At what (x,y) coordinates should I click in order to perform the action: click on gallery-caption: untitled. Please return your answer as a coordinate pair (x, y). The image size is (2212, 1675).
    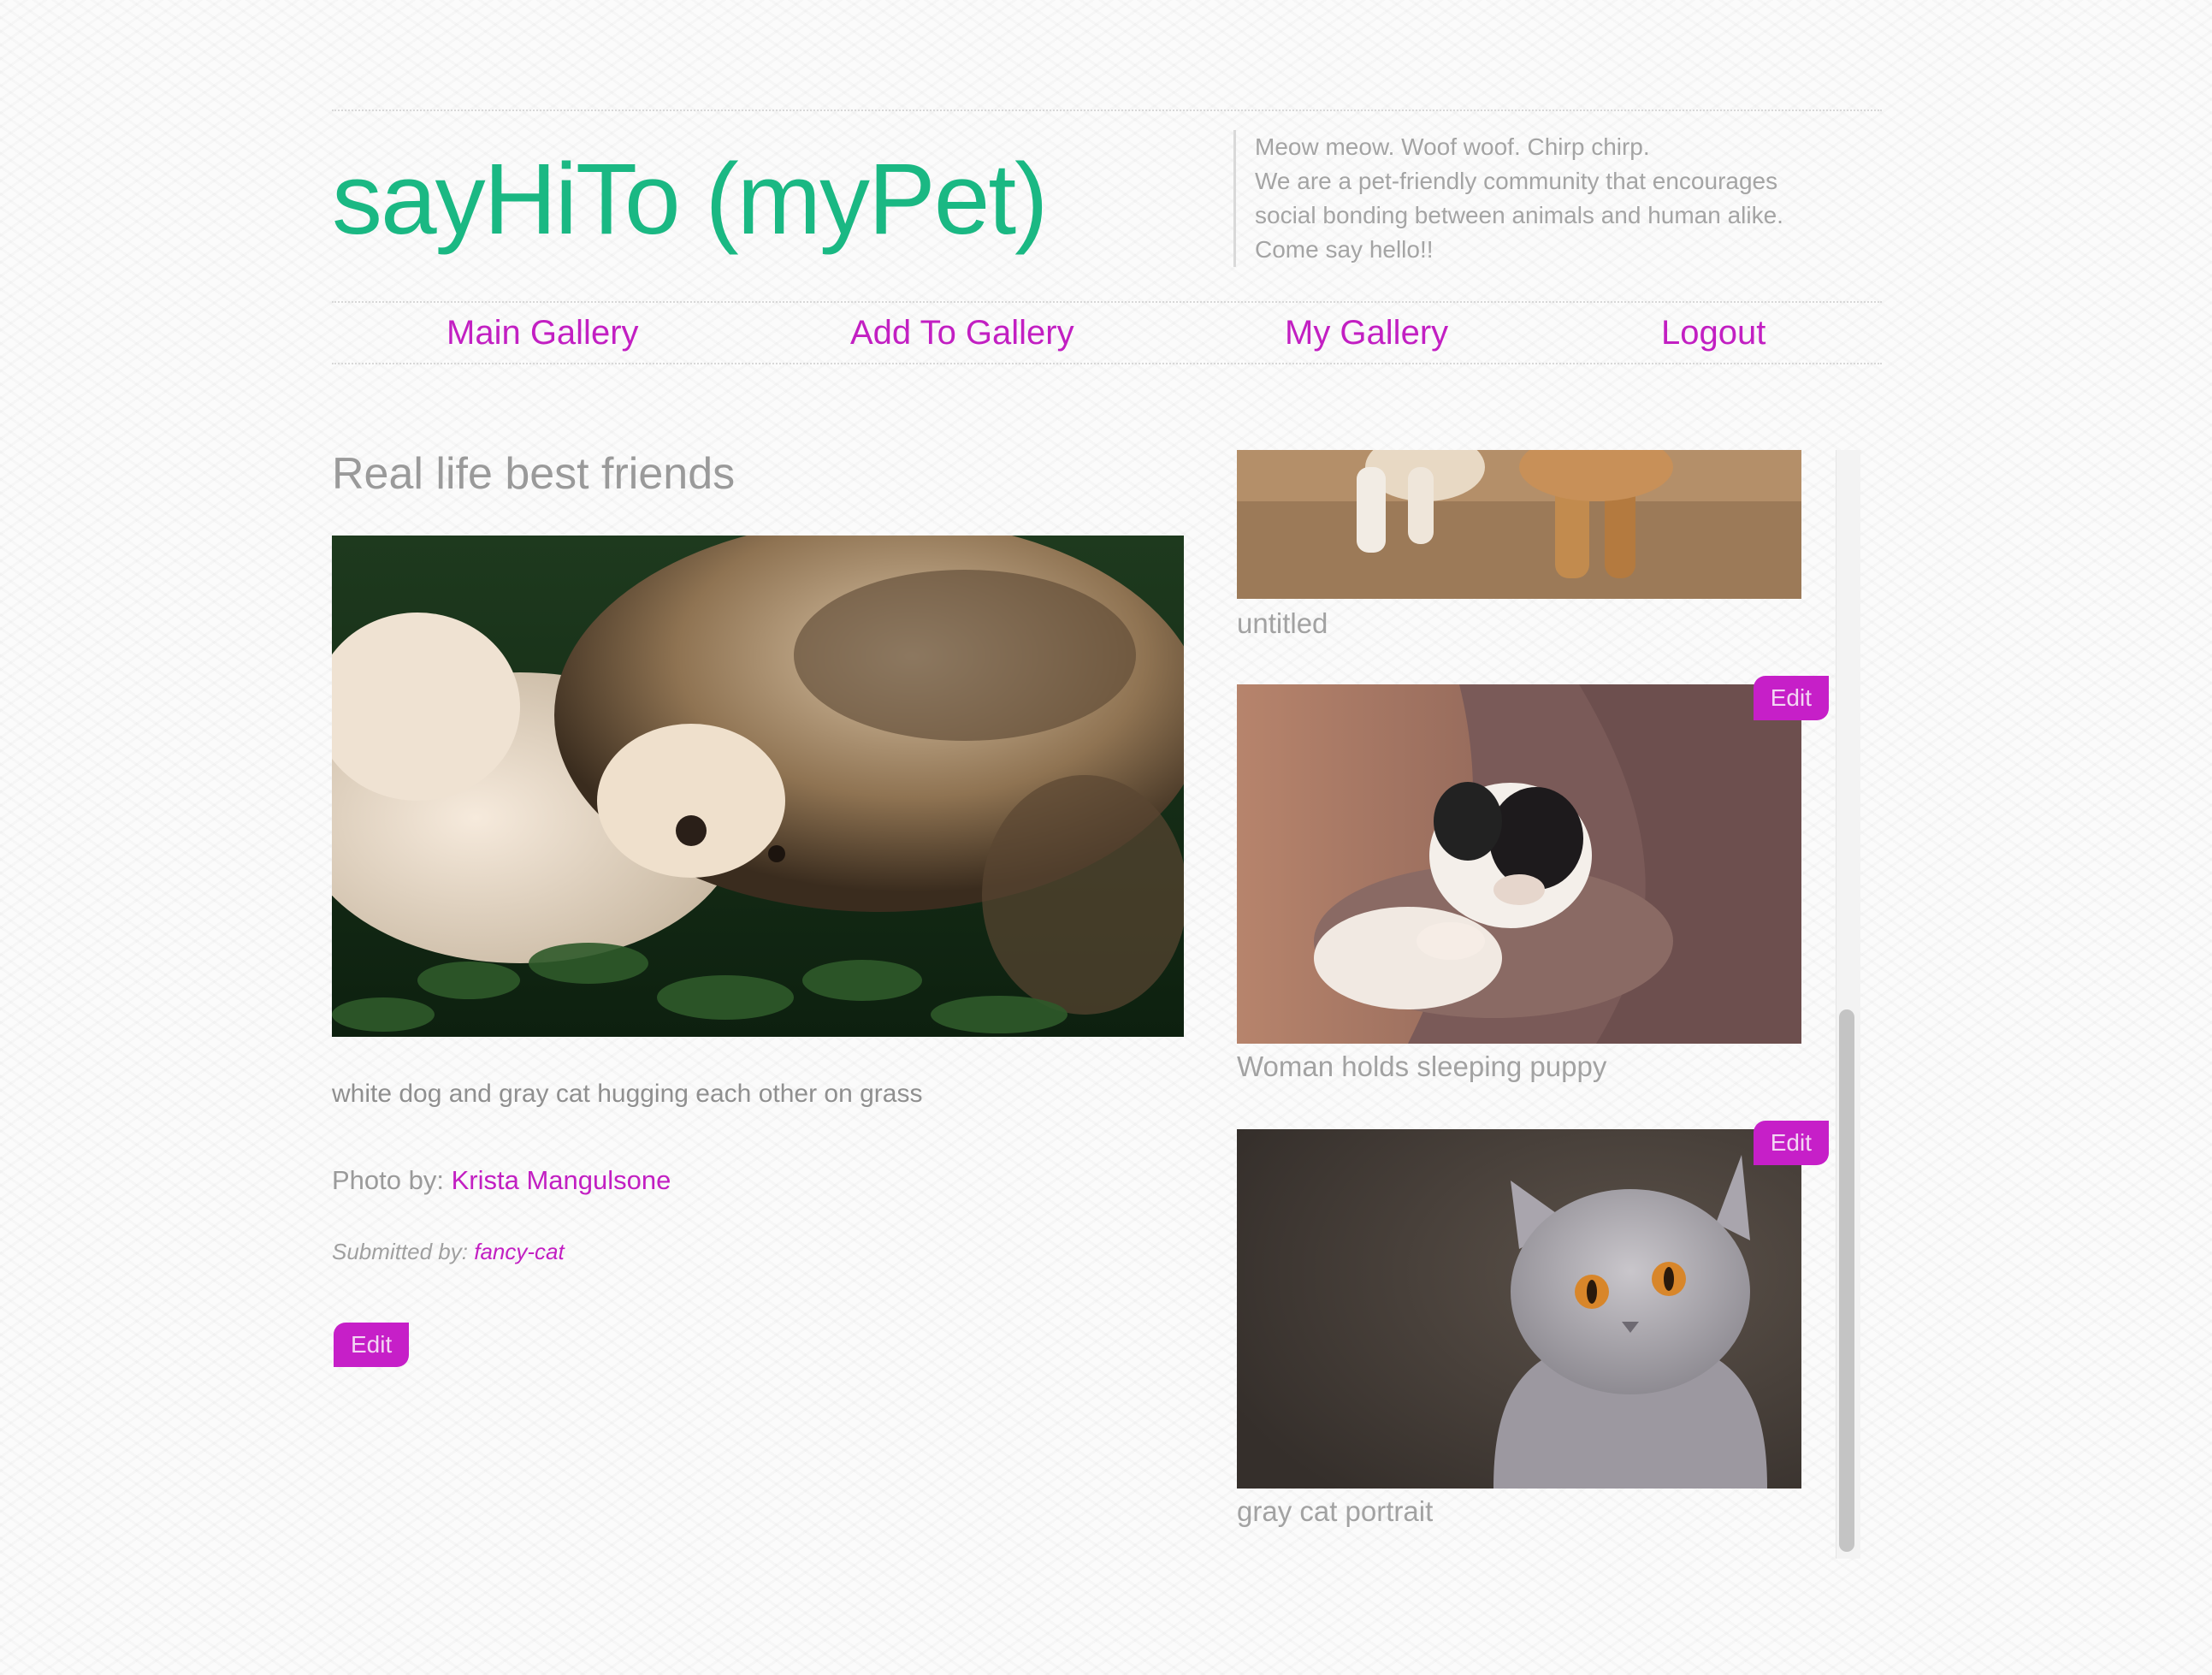
    Looking at the image, I should click on (1282, 623).